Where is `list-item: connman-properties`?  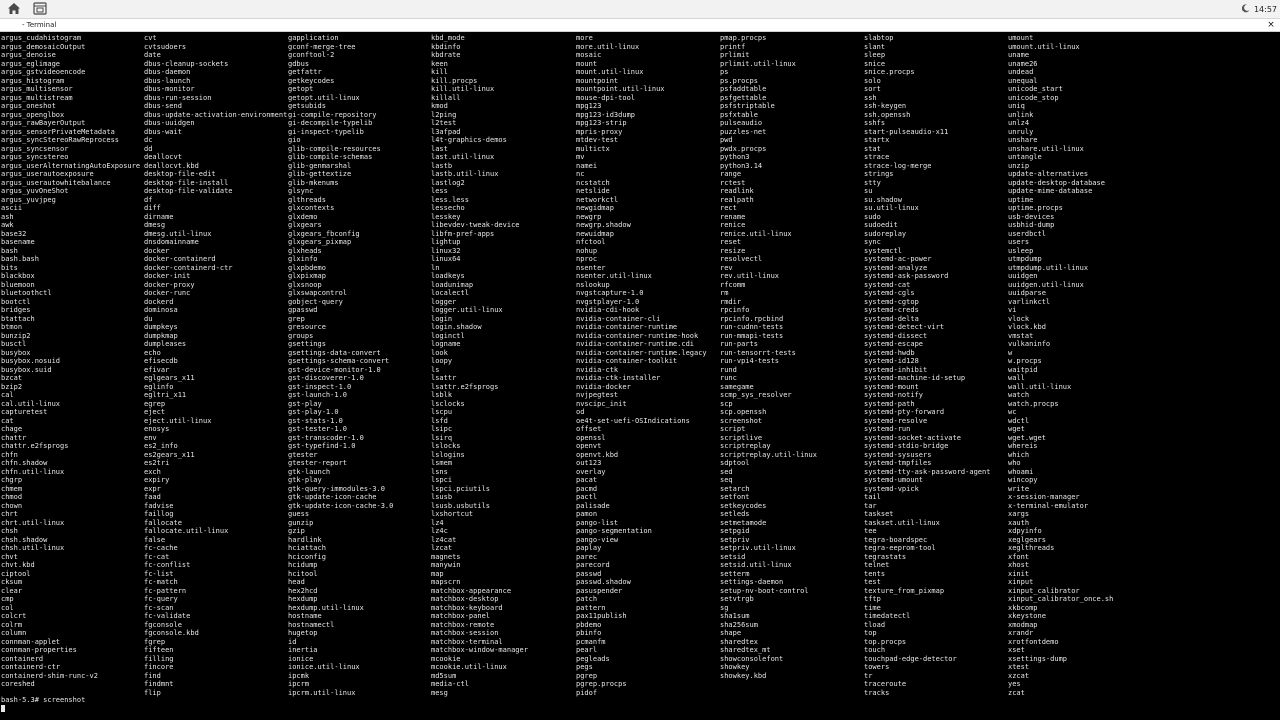 list-item: connman-properties is located at coordinates (39, 650).